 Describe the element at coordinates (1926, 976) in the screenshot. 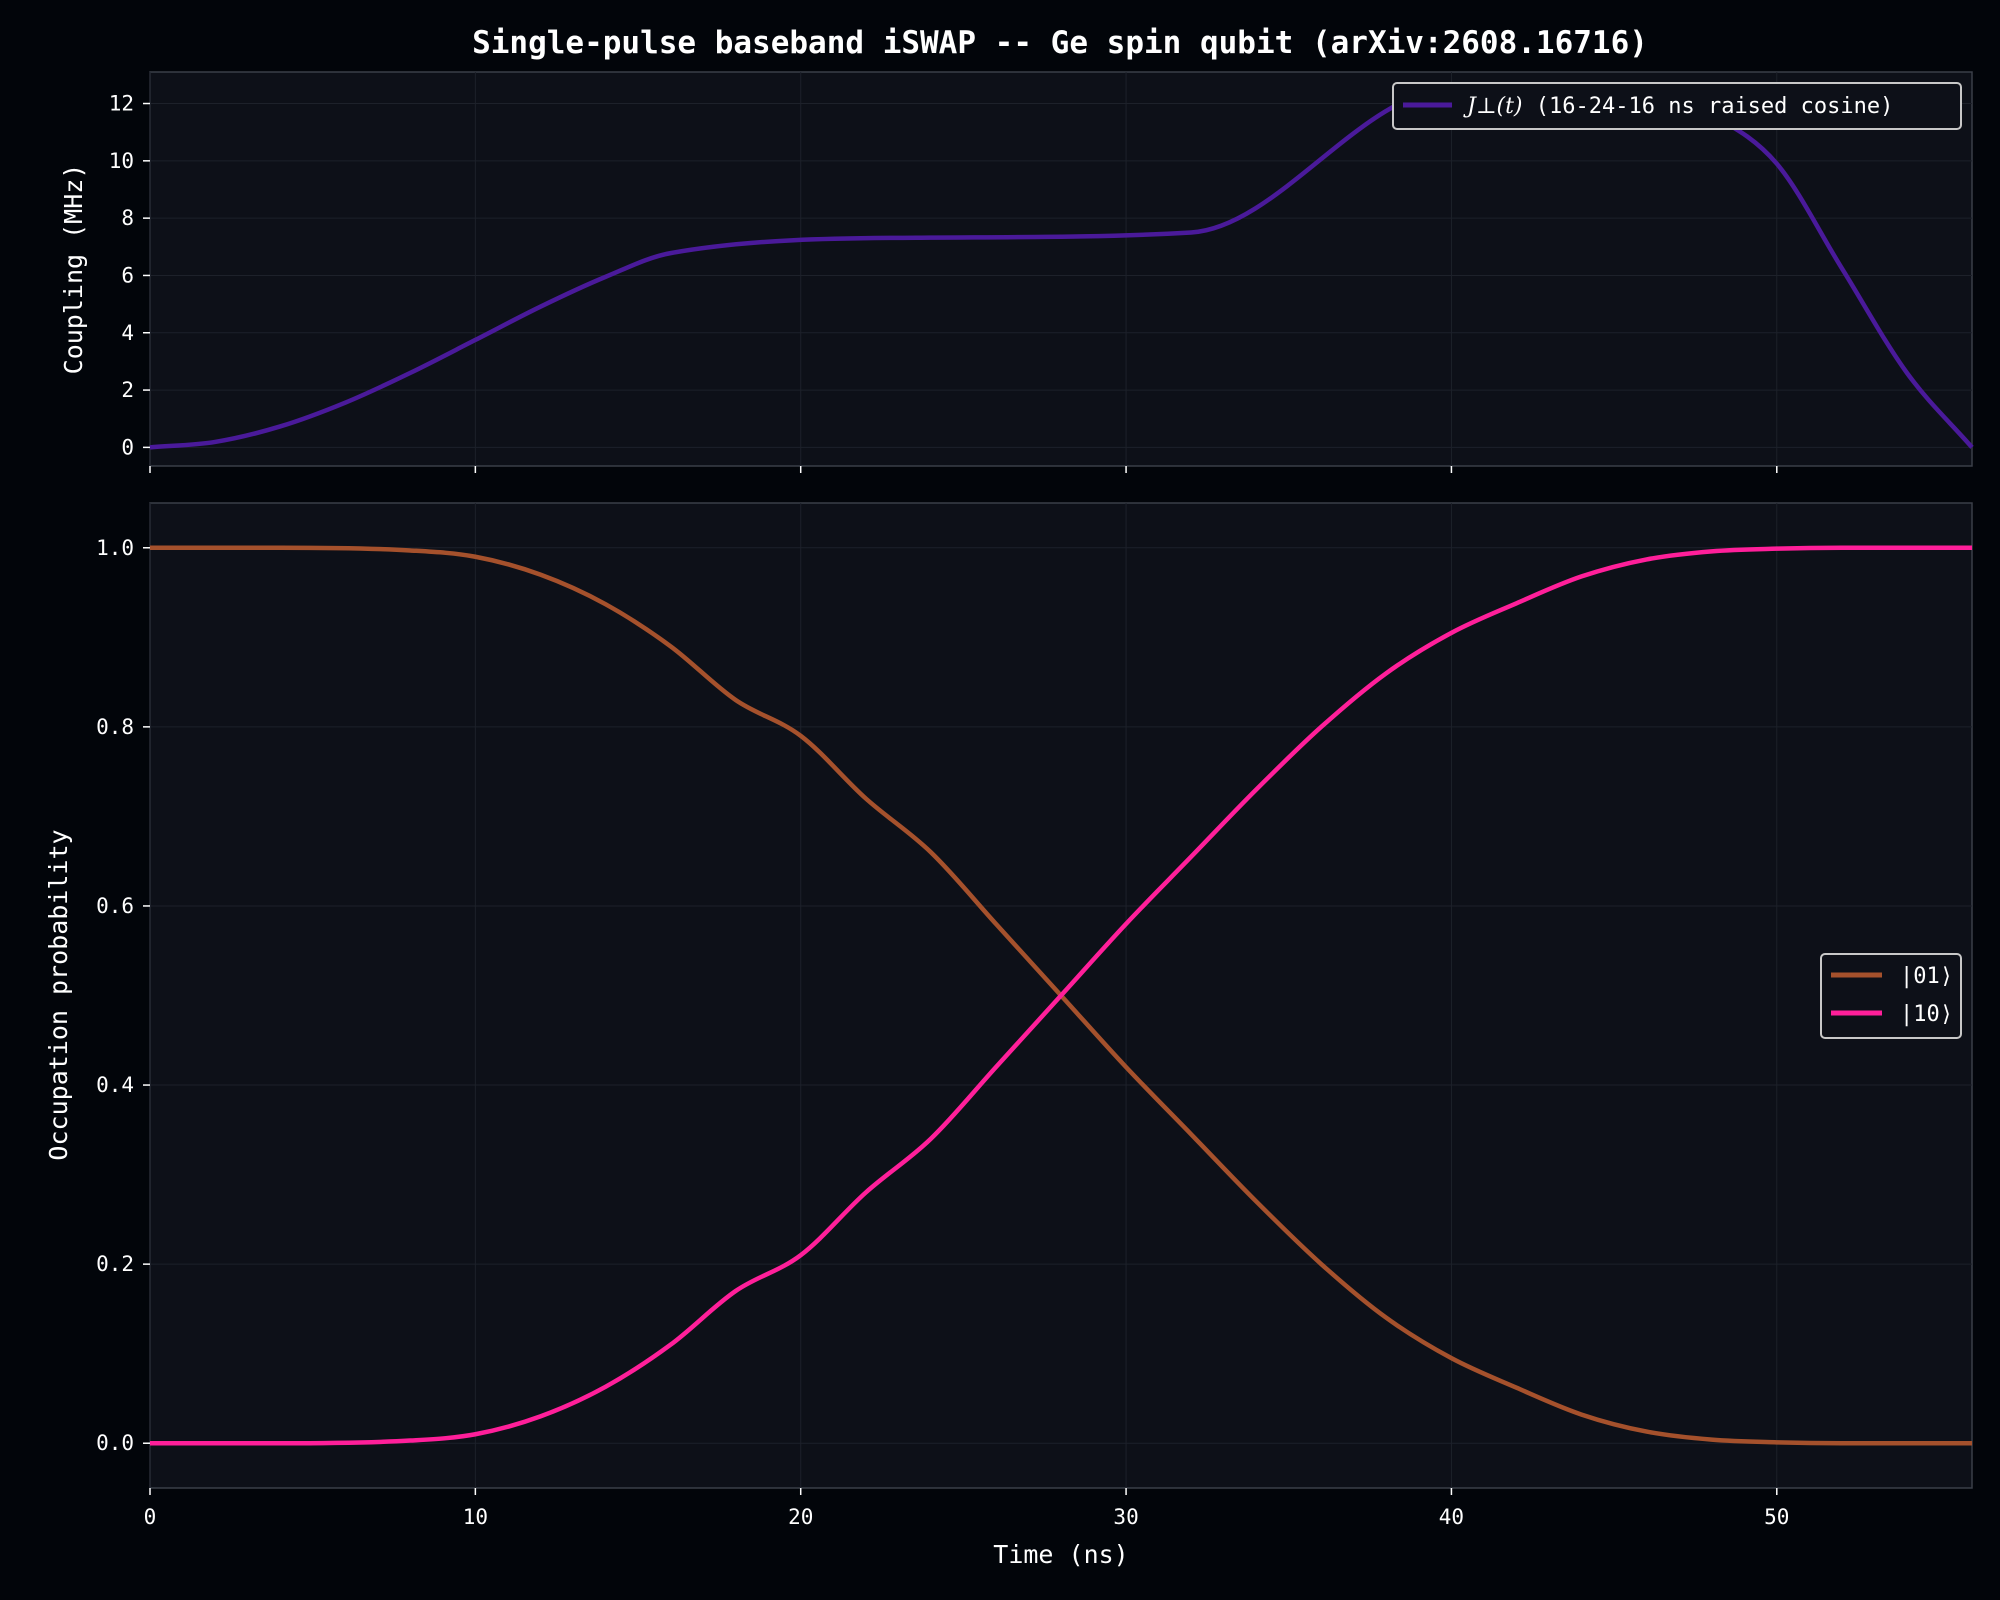

I see `legend-label-01: |01⟩` at that location.